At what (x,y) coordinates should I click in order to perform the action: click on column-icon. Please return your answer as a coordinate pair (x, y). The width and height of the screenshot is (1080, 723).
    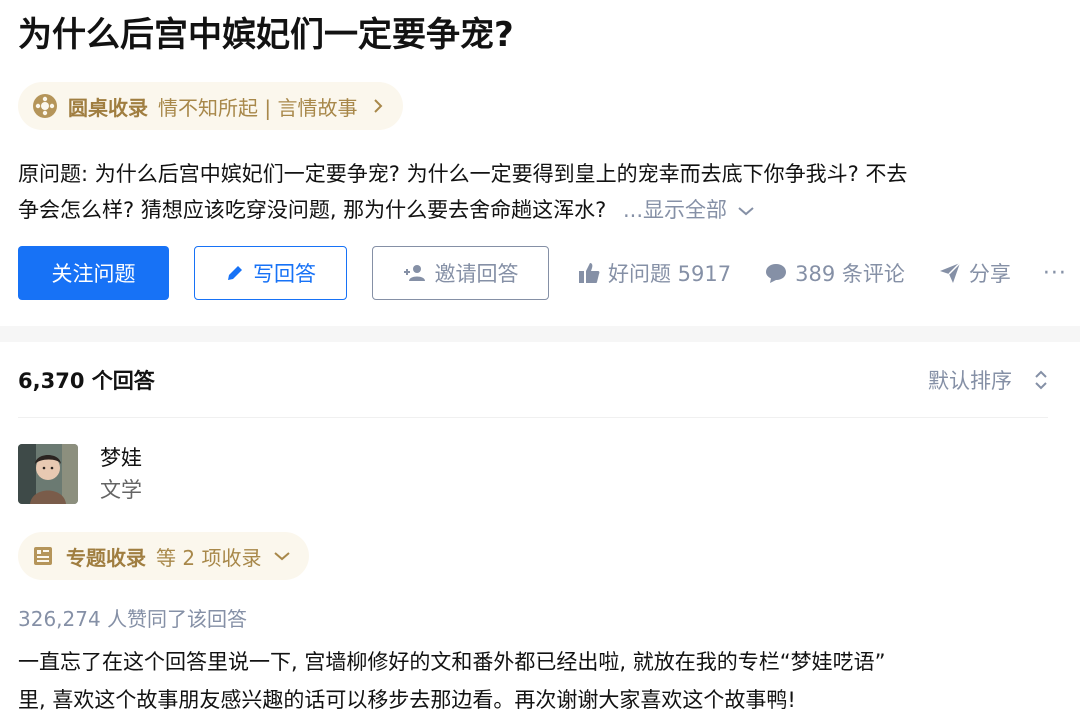
    Looking at the image, I should click on (43, 556).